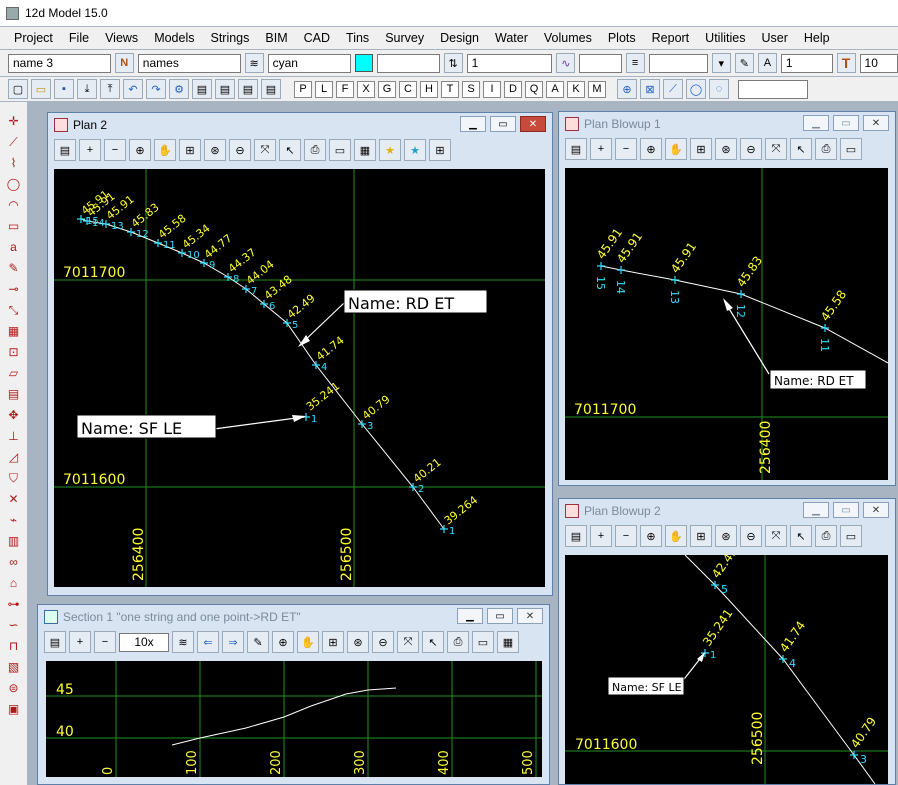  What do you see at coordinates (14, 604) in the screenshot?
I see `water-tool-icon: ⊶` at bounding box center [14, 604].